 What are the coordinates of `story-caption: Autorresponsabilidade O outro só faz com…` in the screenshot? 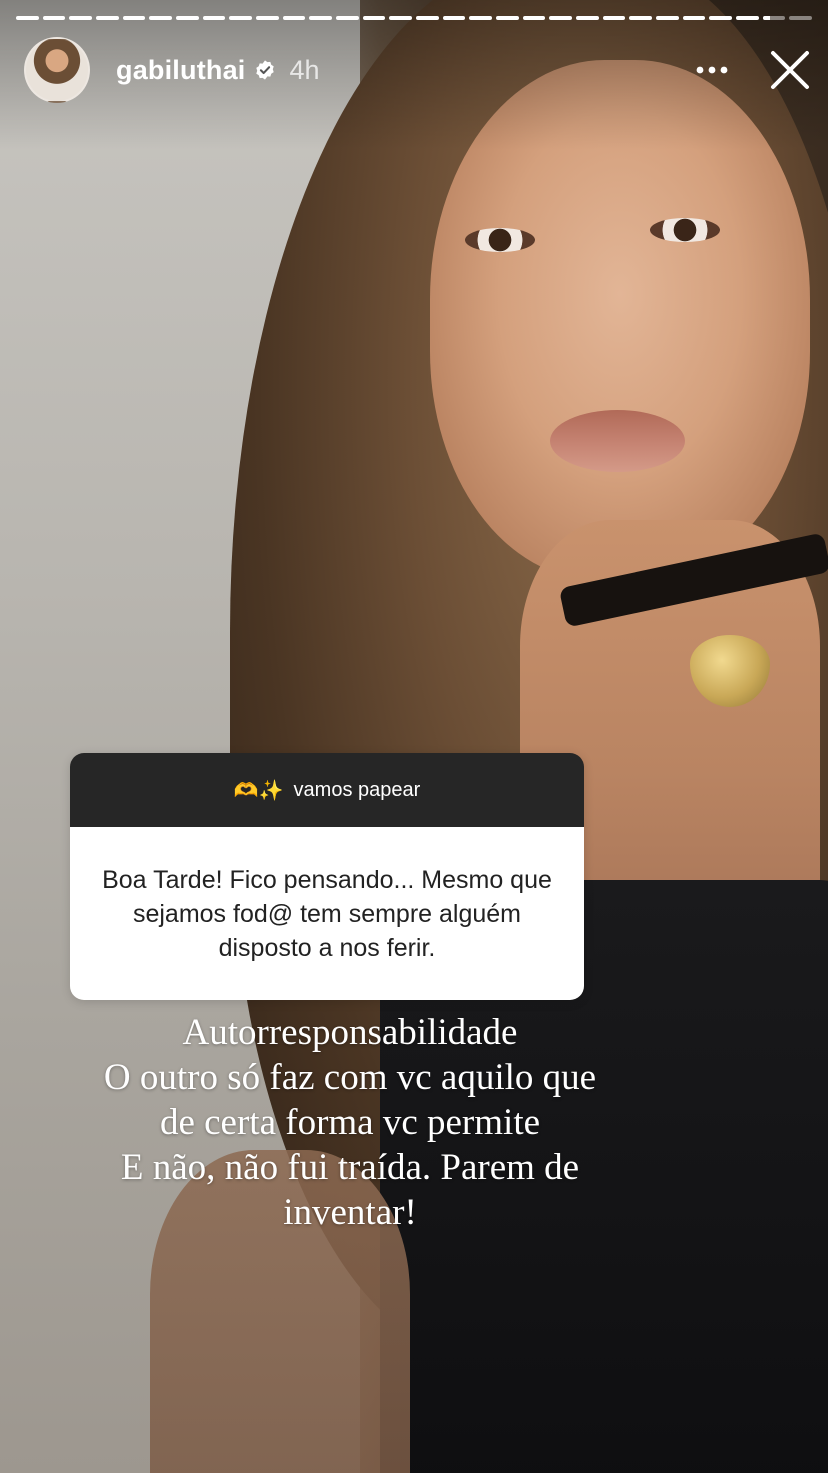 It's located at (350, 1122).